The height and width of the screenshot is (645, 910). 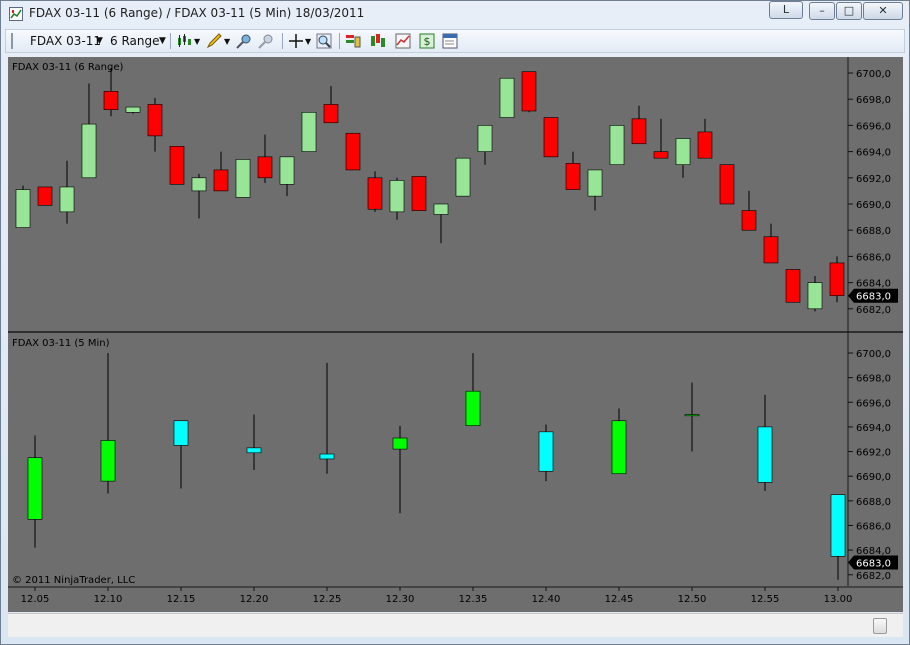 I want to click on drawing-tool-icon, so click(x=214, y=41).